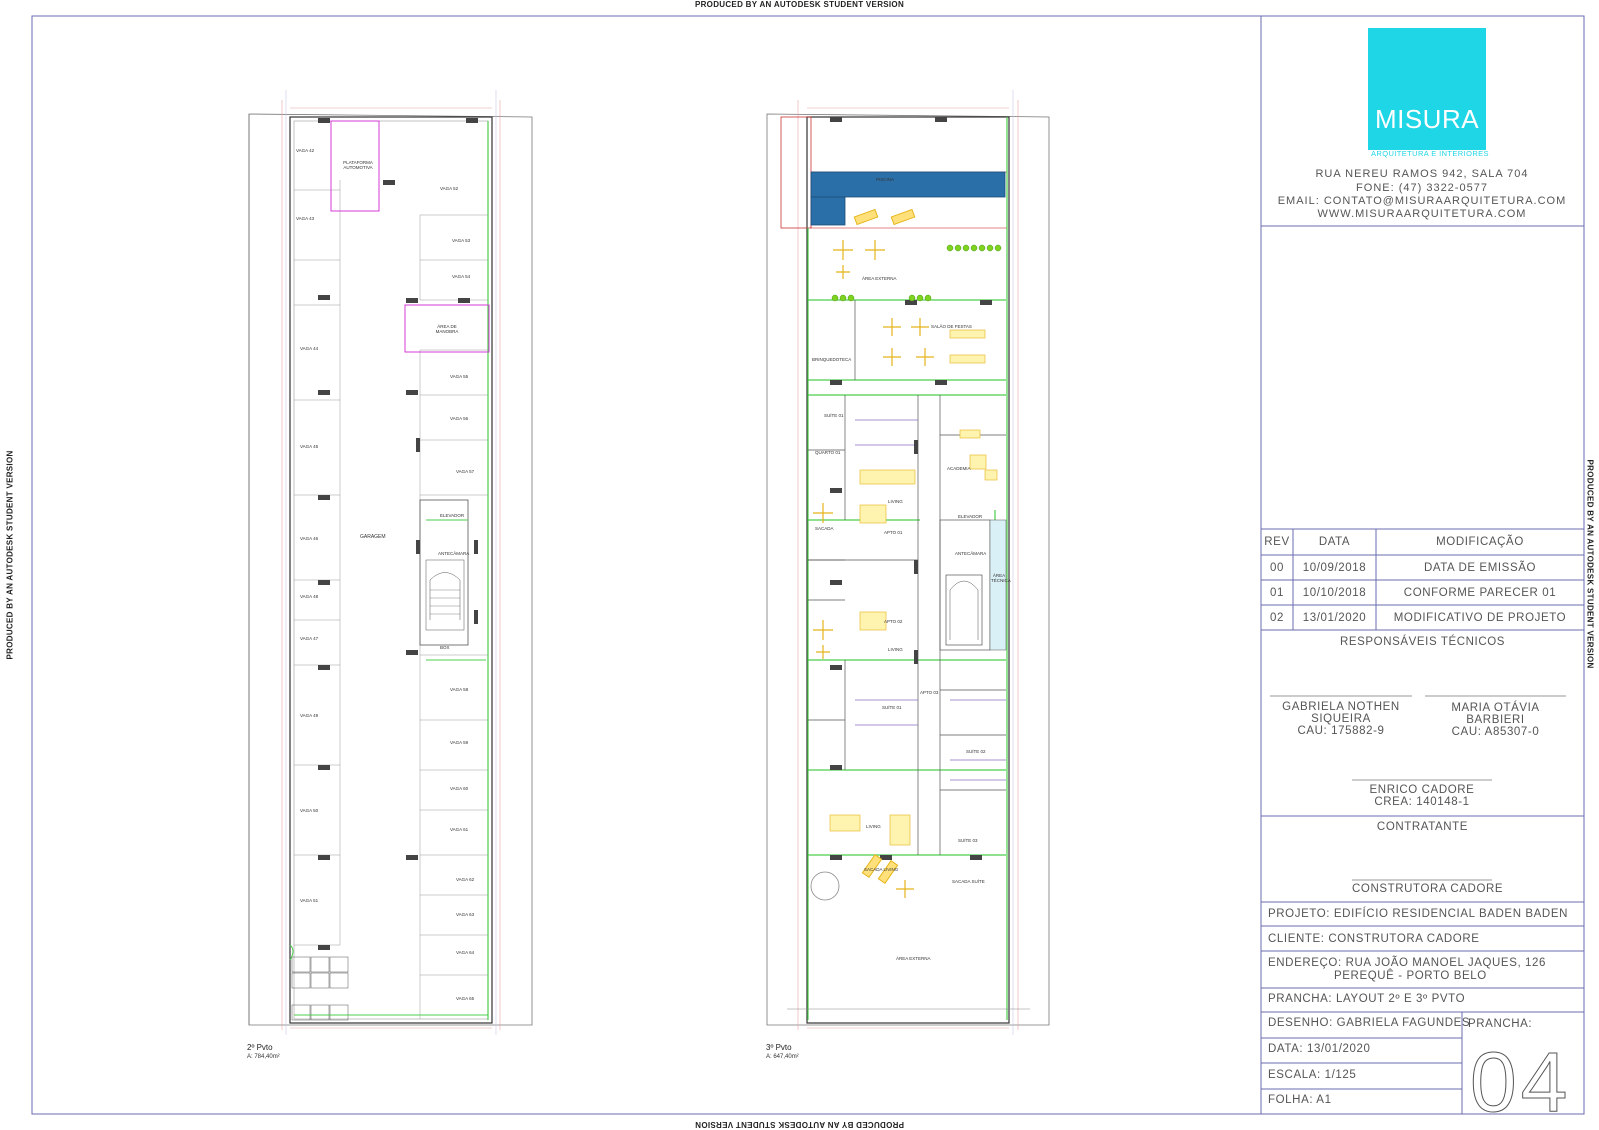 This screenshot has width=1599, height=1130. I want to click on room-label: APTO 02, so click(893, 621).